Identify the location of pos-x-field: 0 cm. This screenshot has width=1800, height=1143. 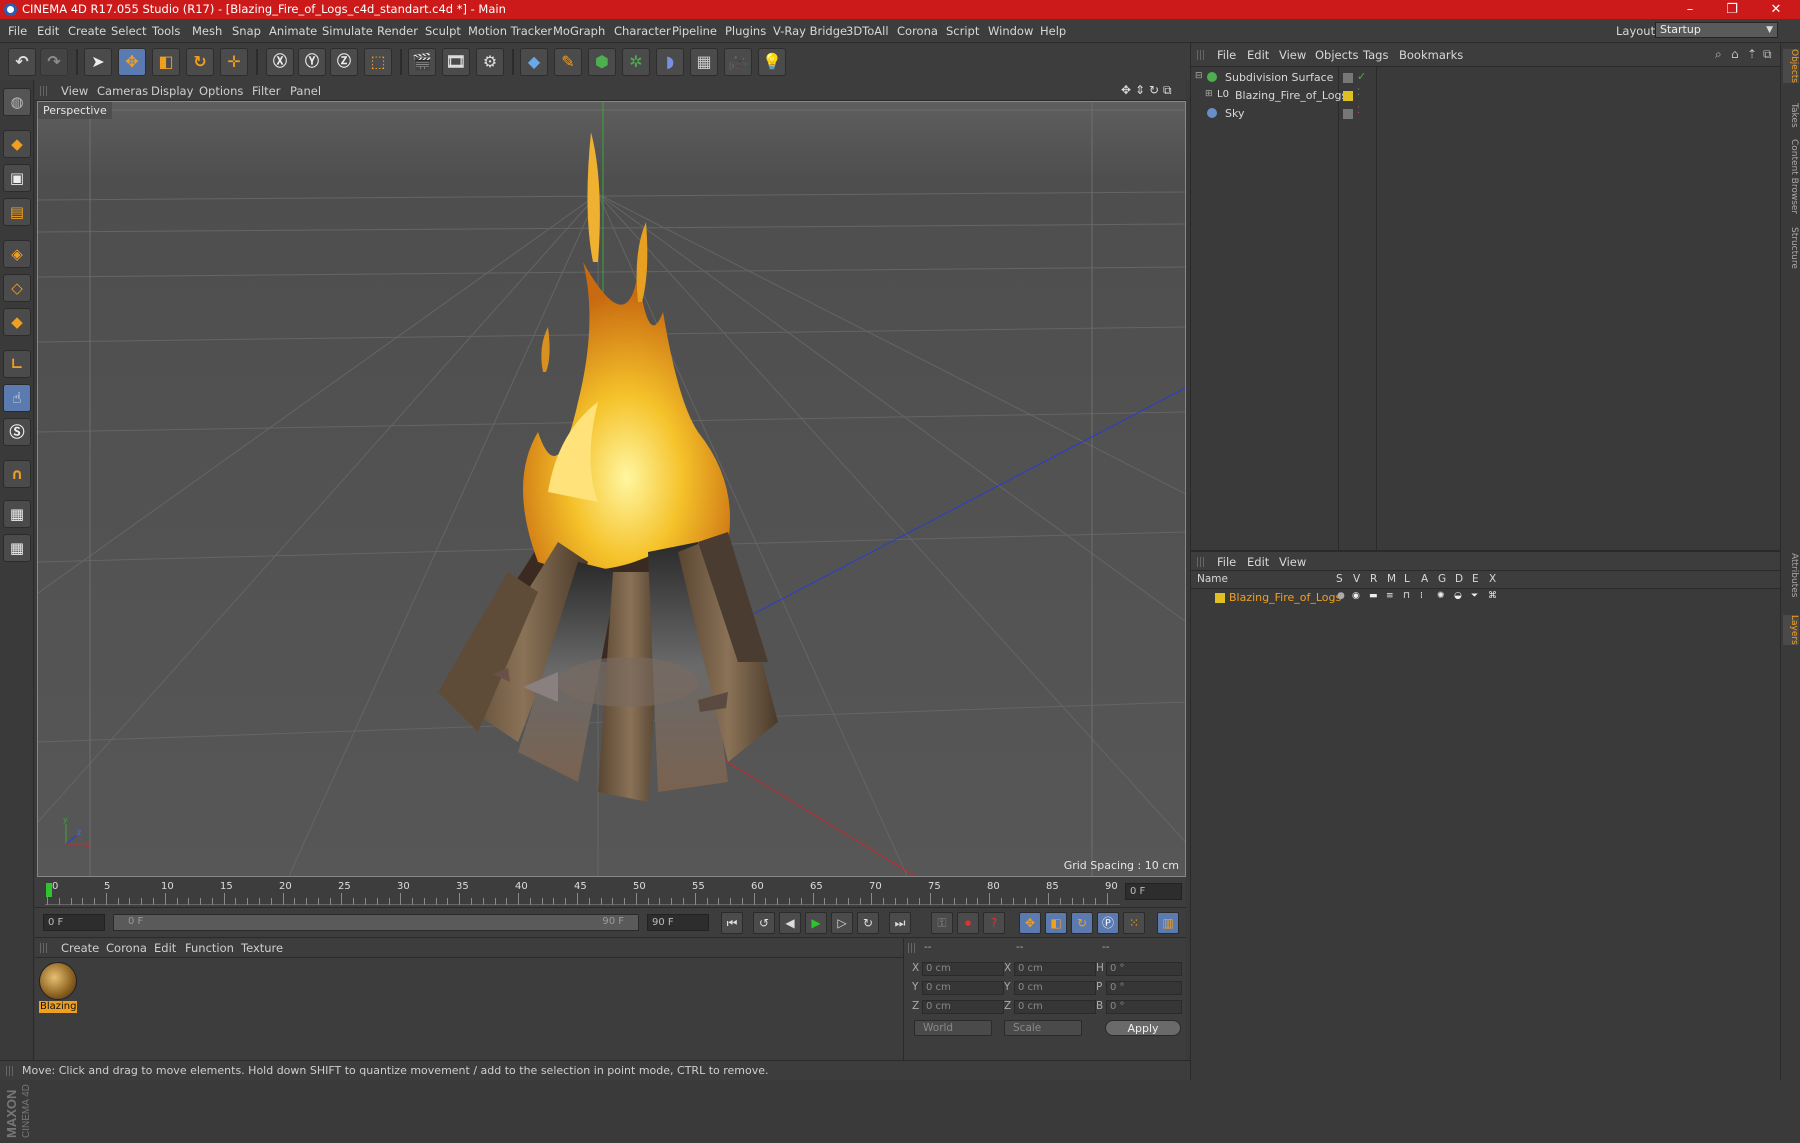
(963, 969).